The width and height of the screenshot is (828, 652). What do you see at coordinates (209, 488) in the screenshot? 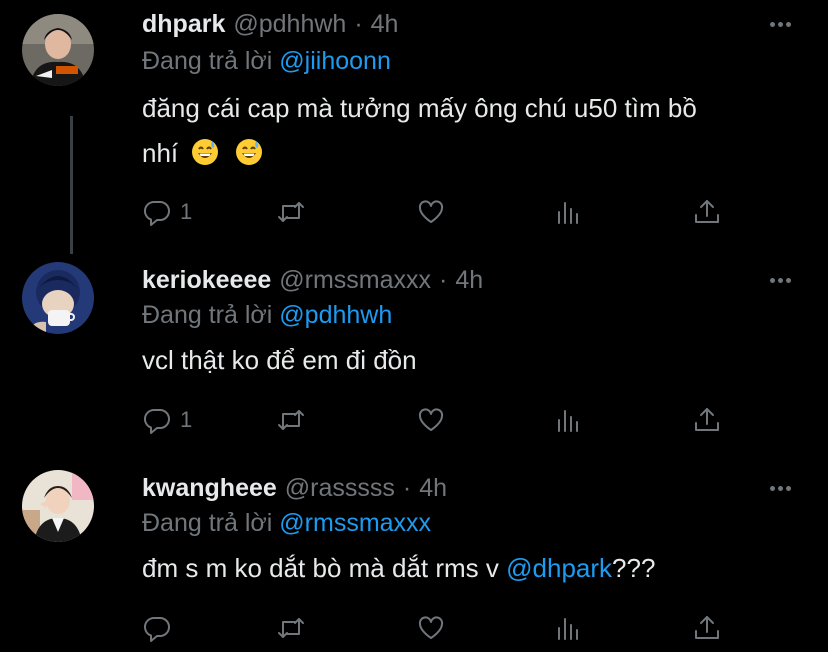
I see `display-name: kwangheee` at bounding box center [209, 488].